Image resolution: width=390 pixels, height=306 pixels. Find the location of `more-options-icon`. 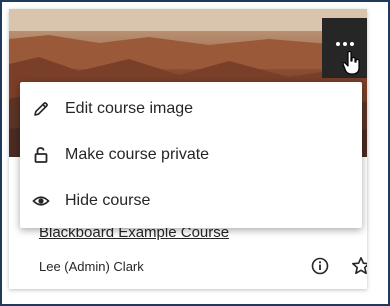

more-options-icon is located at coordinates (344, 44).